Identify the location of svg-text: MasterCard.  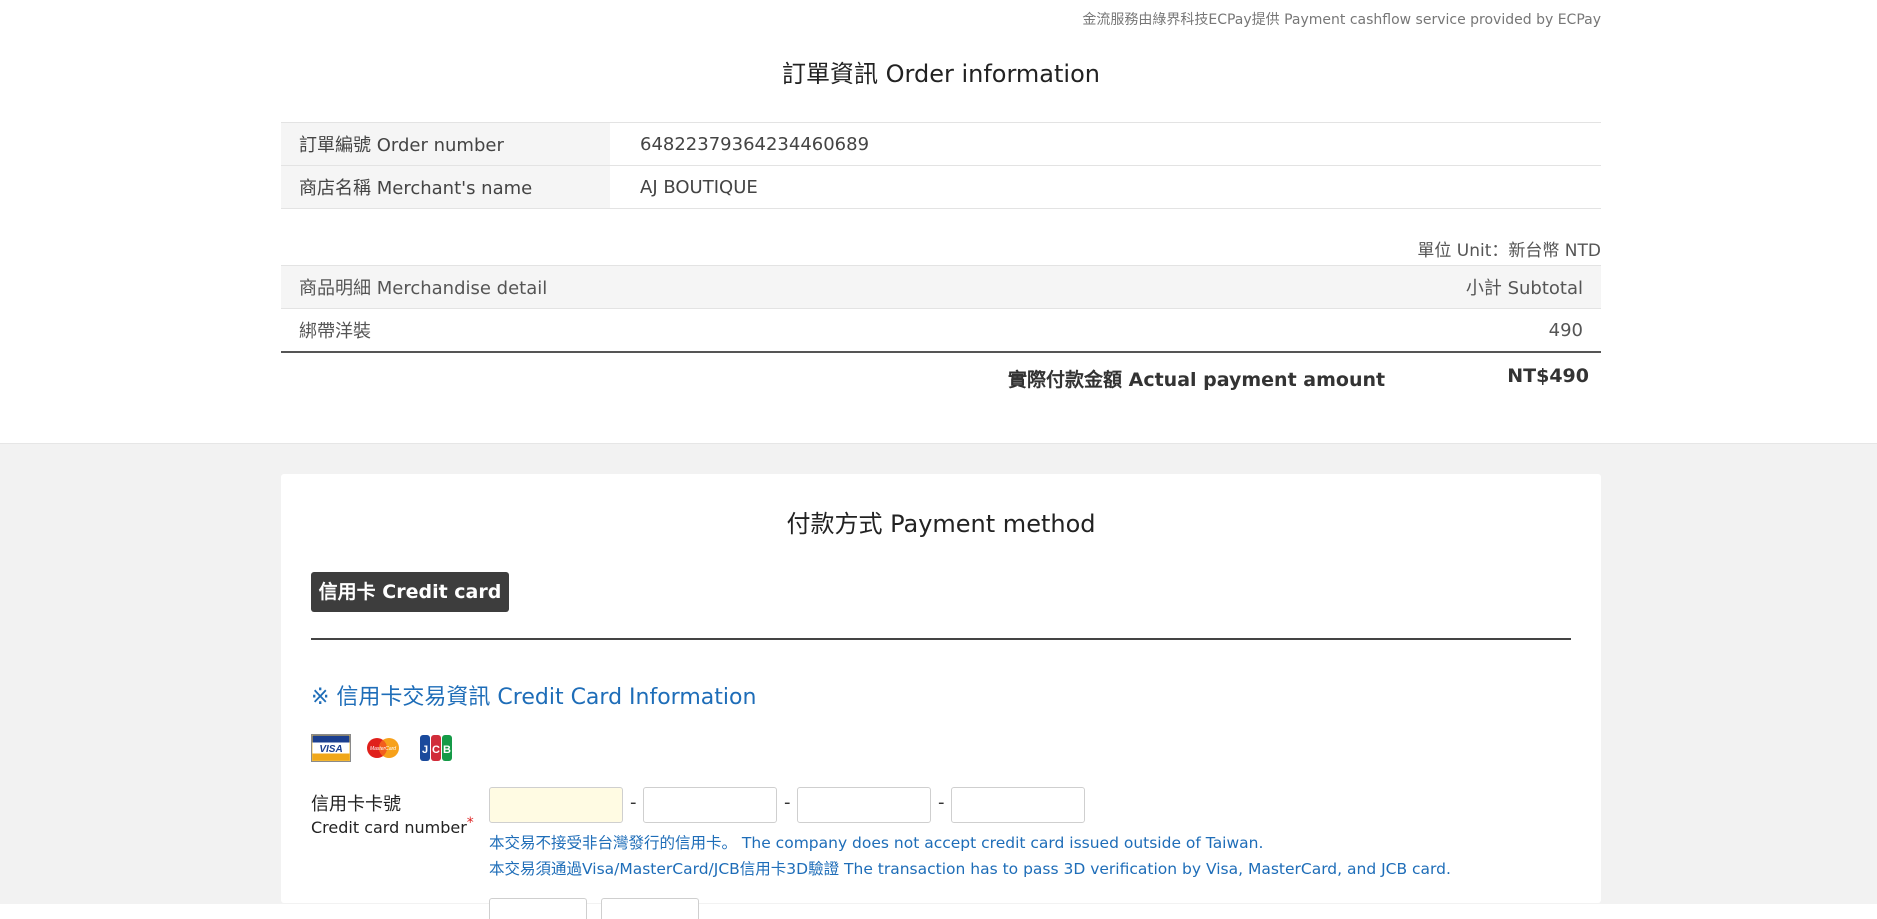
(383, 749).